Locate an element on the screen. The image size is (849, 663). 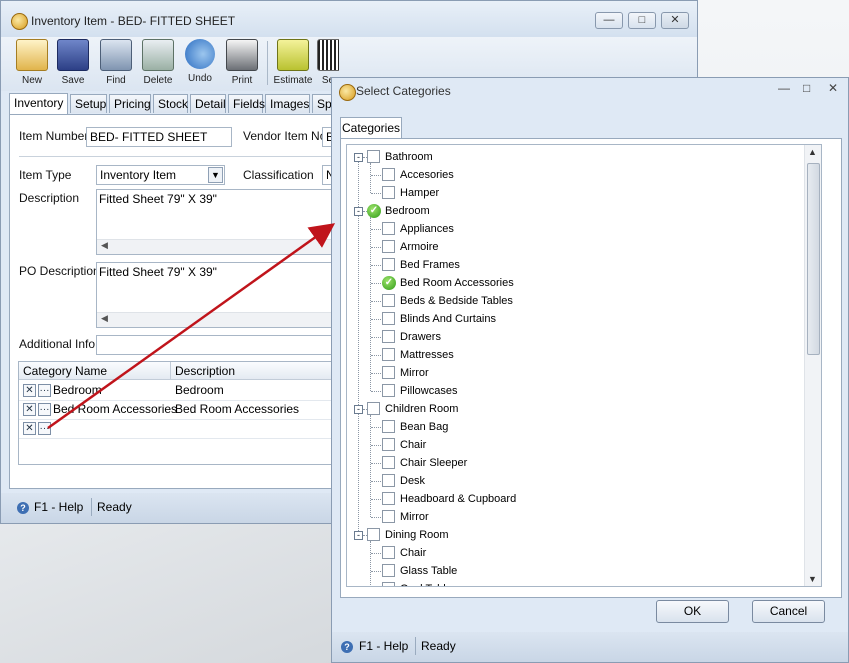
chevron-down-icon: ▼ is located at coordinates (215, 175).